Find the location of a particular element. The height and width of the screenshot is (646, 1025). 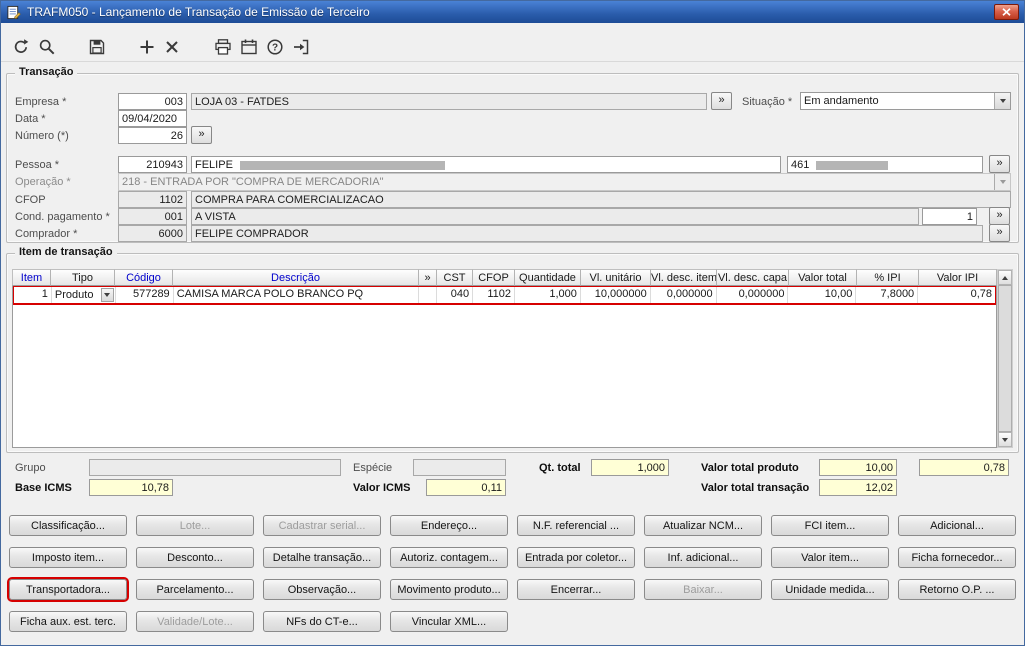

column-header-valor-total: Valor total is located at coordinates (823, 277).